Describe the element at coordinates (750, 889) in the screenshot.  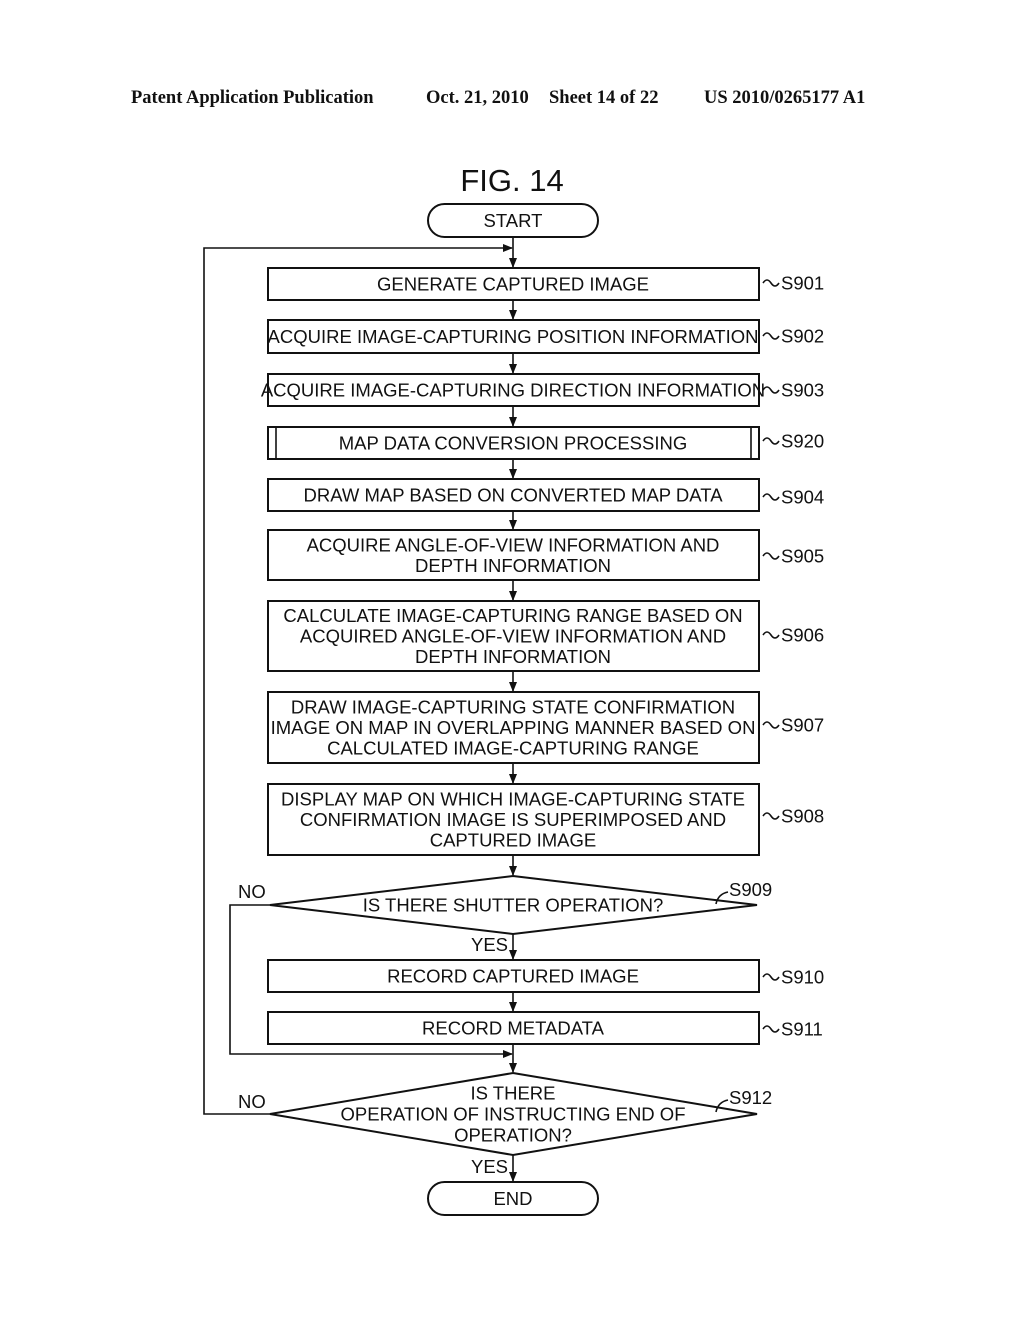
I see `step-id-label: S909` at that location.